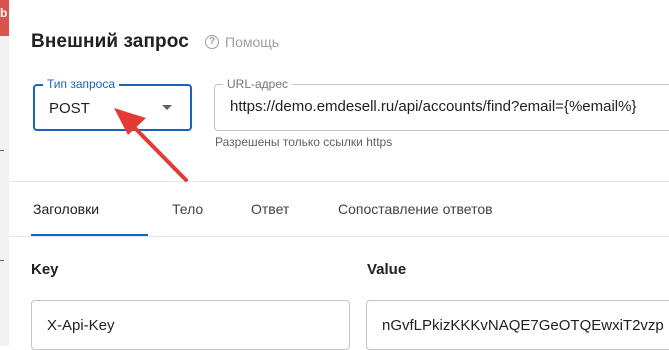 The image size is (669, 350). I want to click on key-column-label: Key, so click(45, 269).